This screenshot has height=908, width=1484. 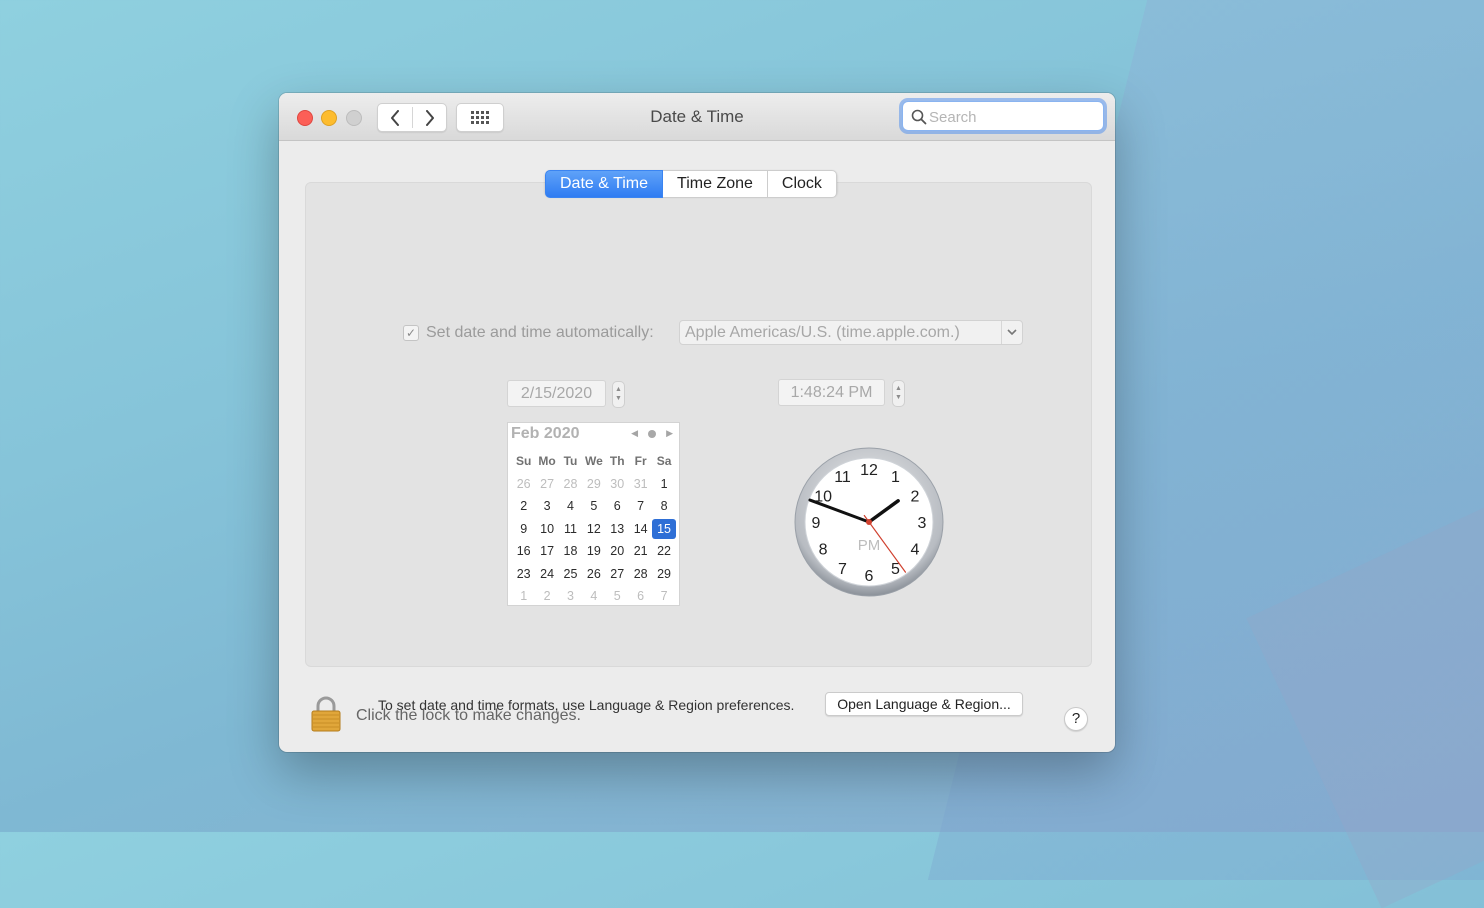 I want to click on calendar-day: 20, so click(x=617, y=551).